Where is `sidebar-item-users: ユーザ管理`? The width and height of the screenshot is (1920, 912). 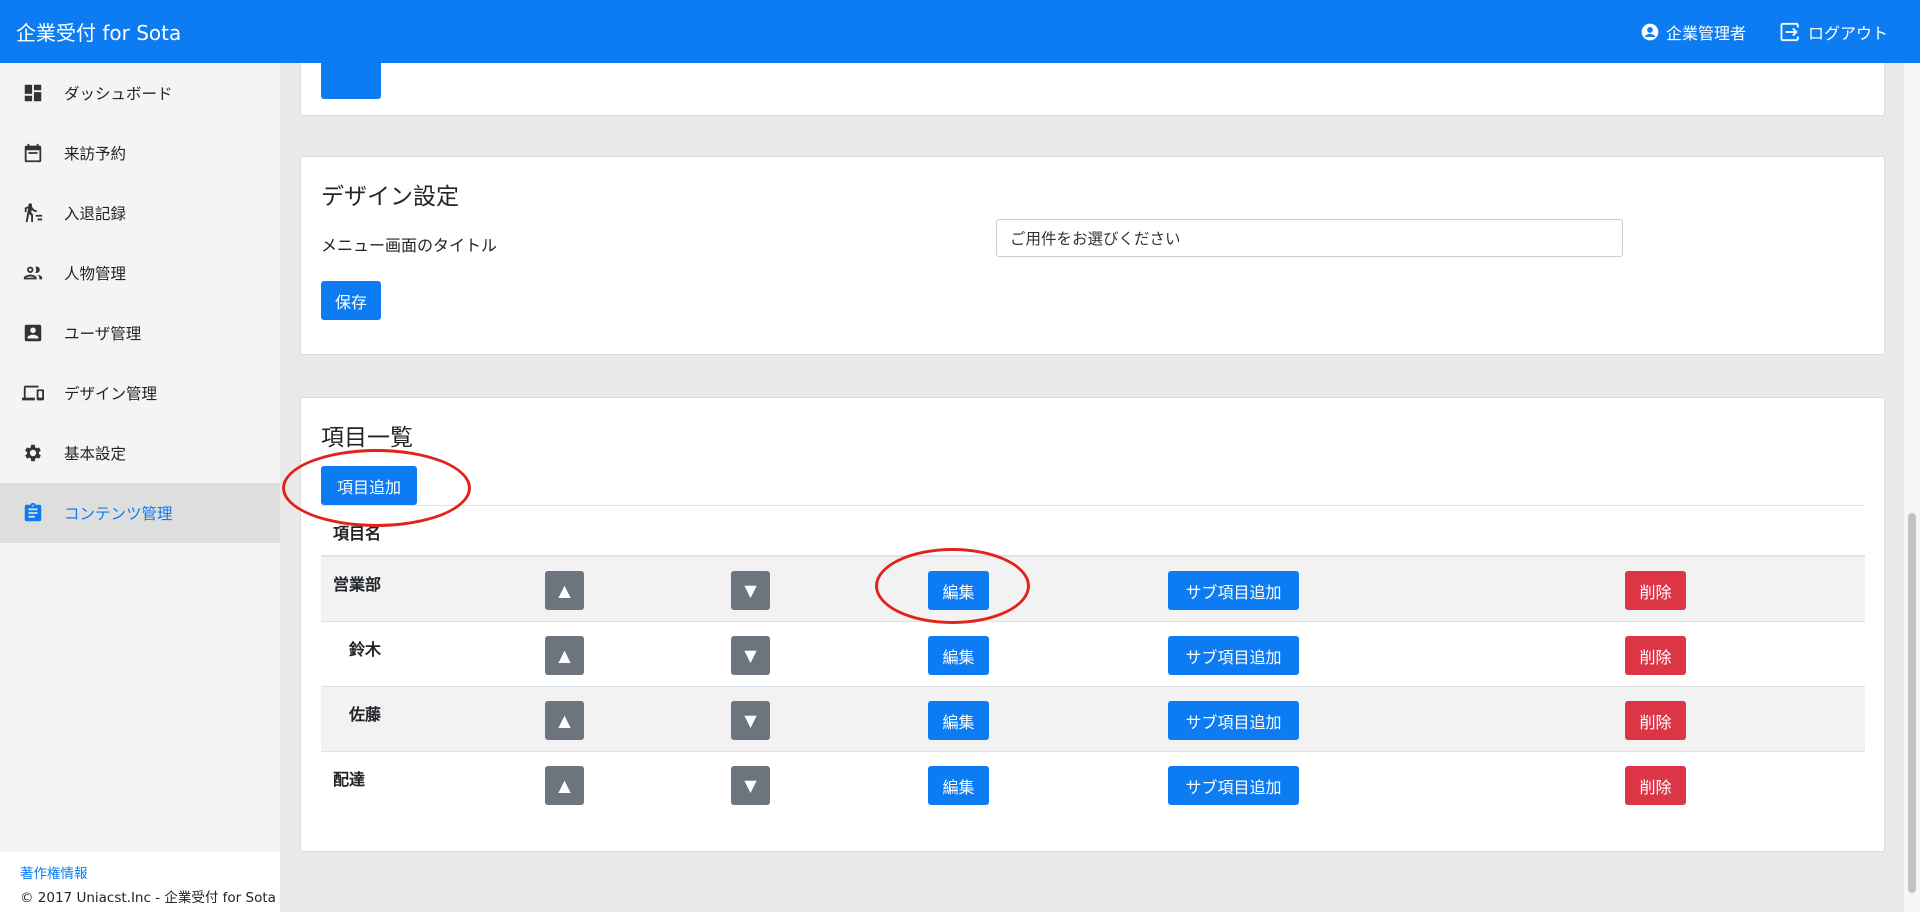
sidebar-item-users: ユーザ管理 is located at coordinates (140, 333).